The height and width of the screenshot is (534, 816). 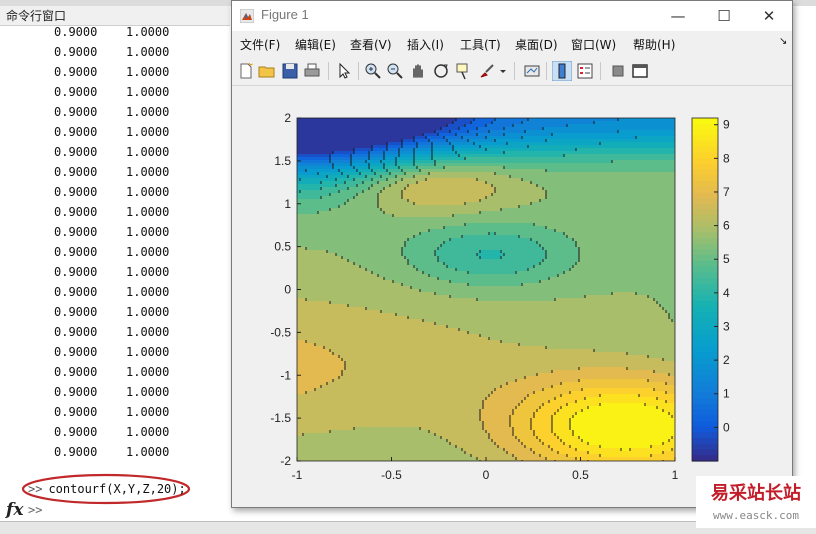 I want to click on new-figure-icon, so click(x=246, y=71).